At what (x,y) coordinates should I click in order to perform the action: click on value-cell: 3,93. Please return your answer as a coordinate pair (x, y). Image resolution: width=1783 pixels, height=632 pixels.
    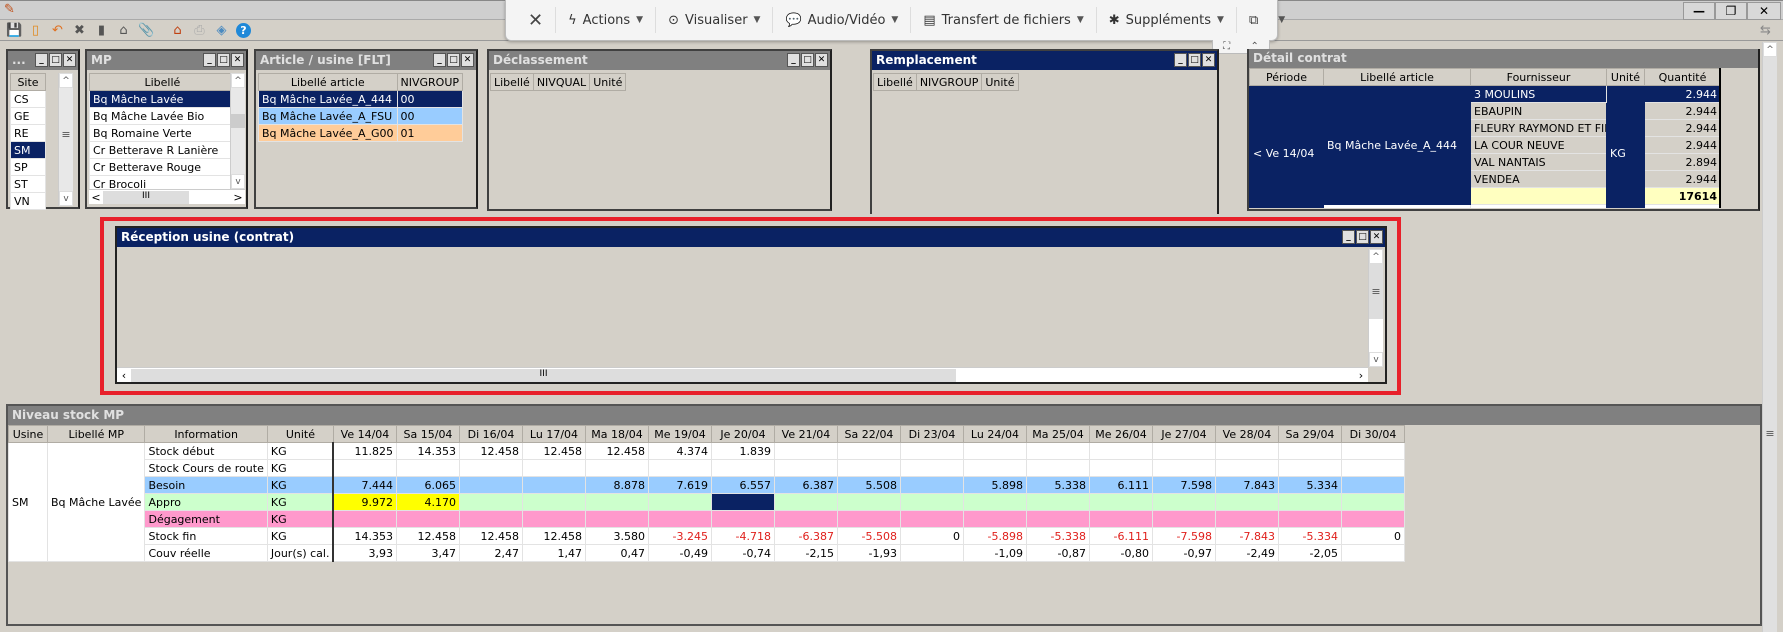
    Looking at the image, I should click on (364, 553).